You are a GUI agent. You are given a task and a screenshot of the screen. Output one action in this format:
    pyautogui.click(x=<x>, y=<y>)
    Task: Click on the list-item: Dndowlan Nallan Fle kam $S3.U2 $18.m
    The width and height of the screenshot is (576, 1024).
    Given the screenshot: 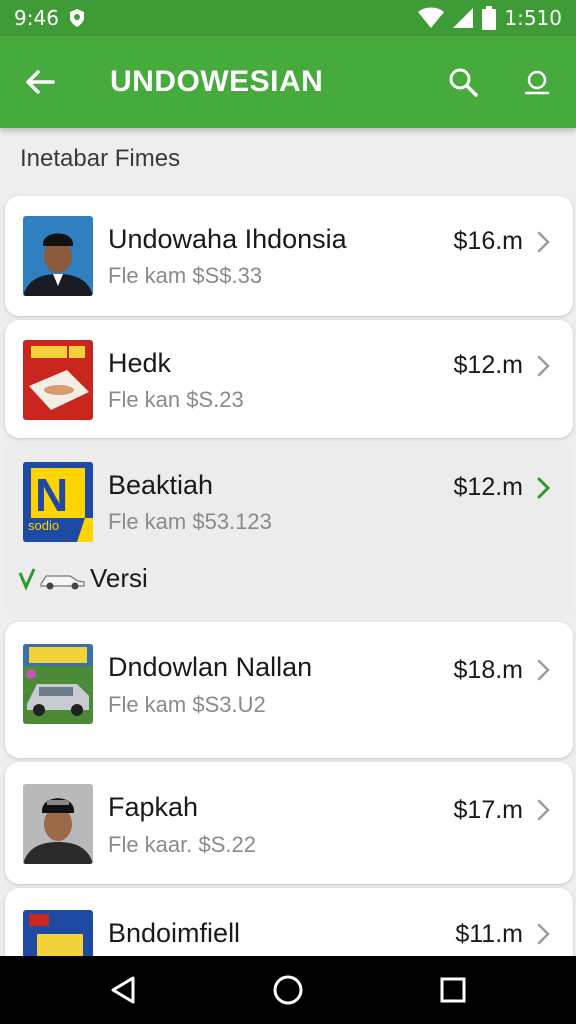 What is the action you would take?
    pyautogui.click(x=289, y=690)
    